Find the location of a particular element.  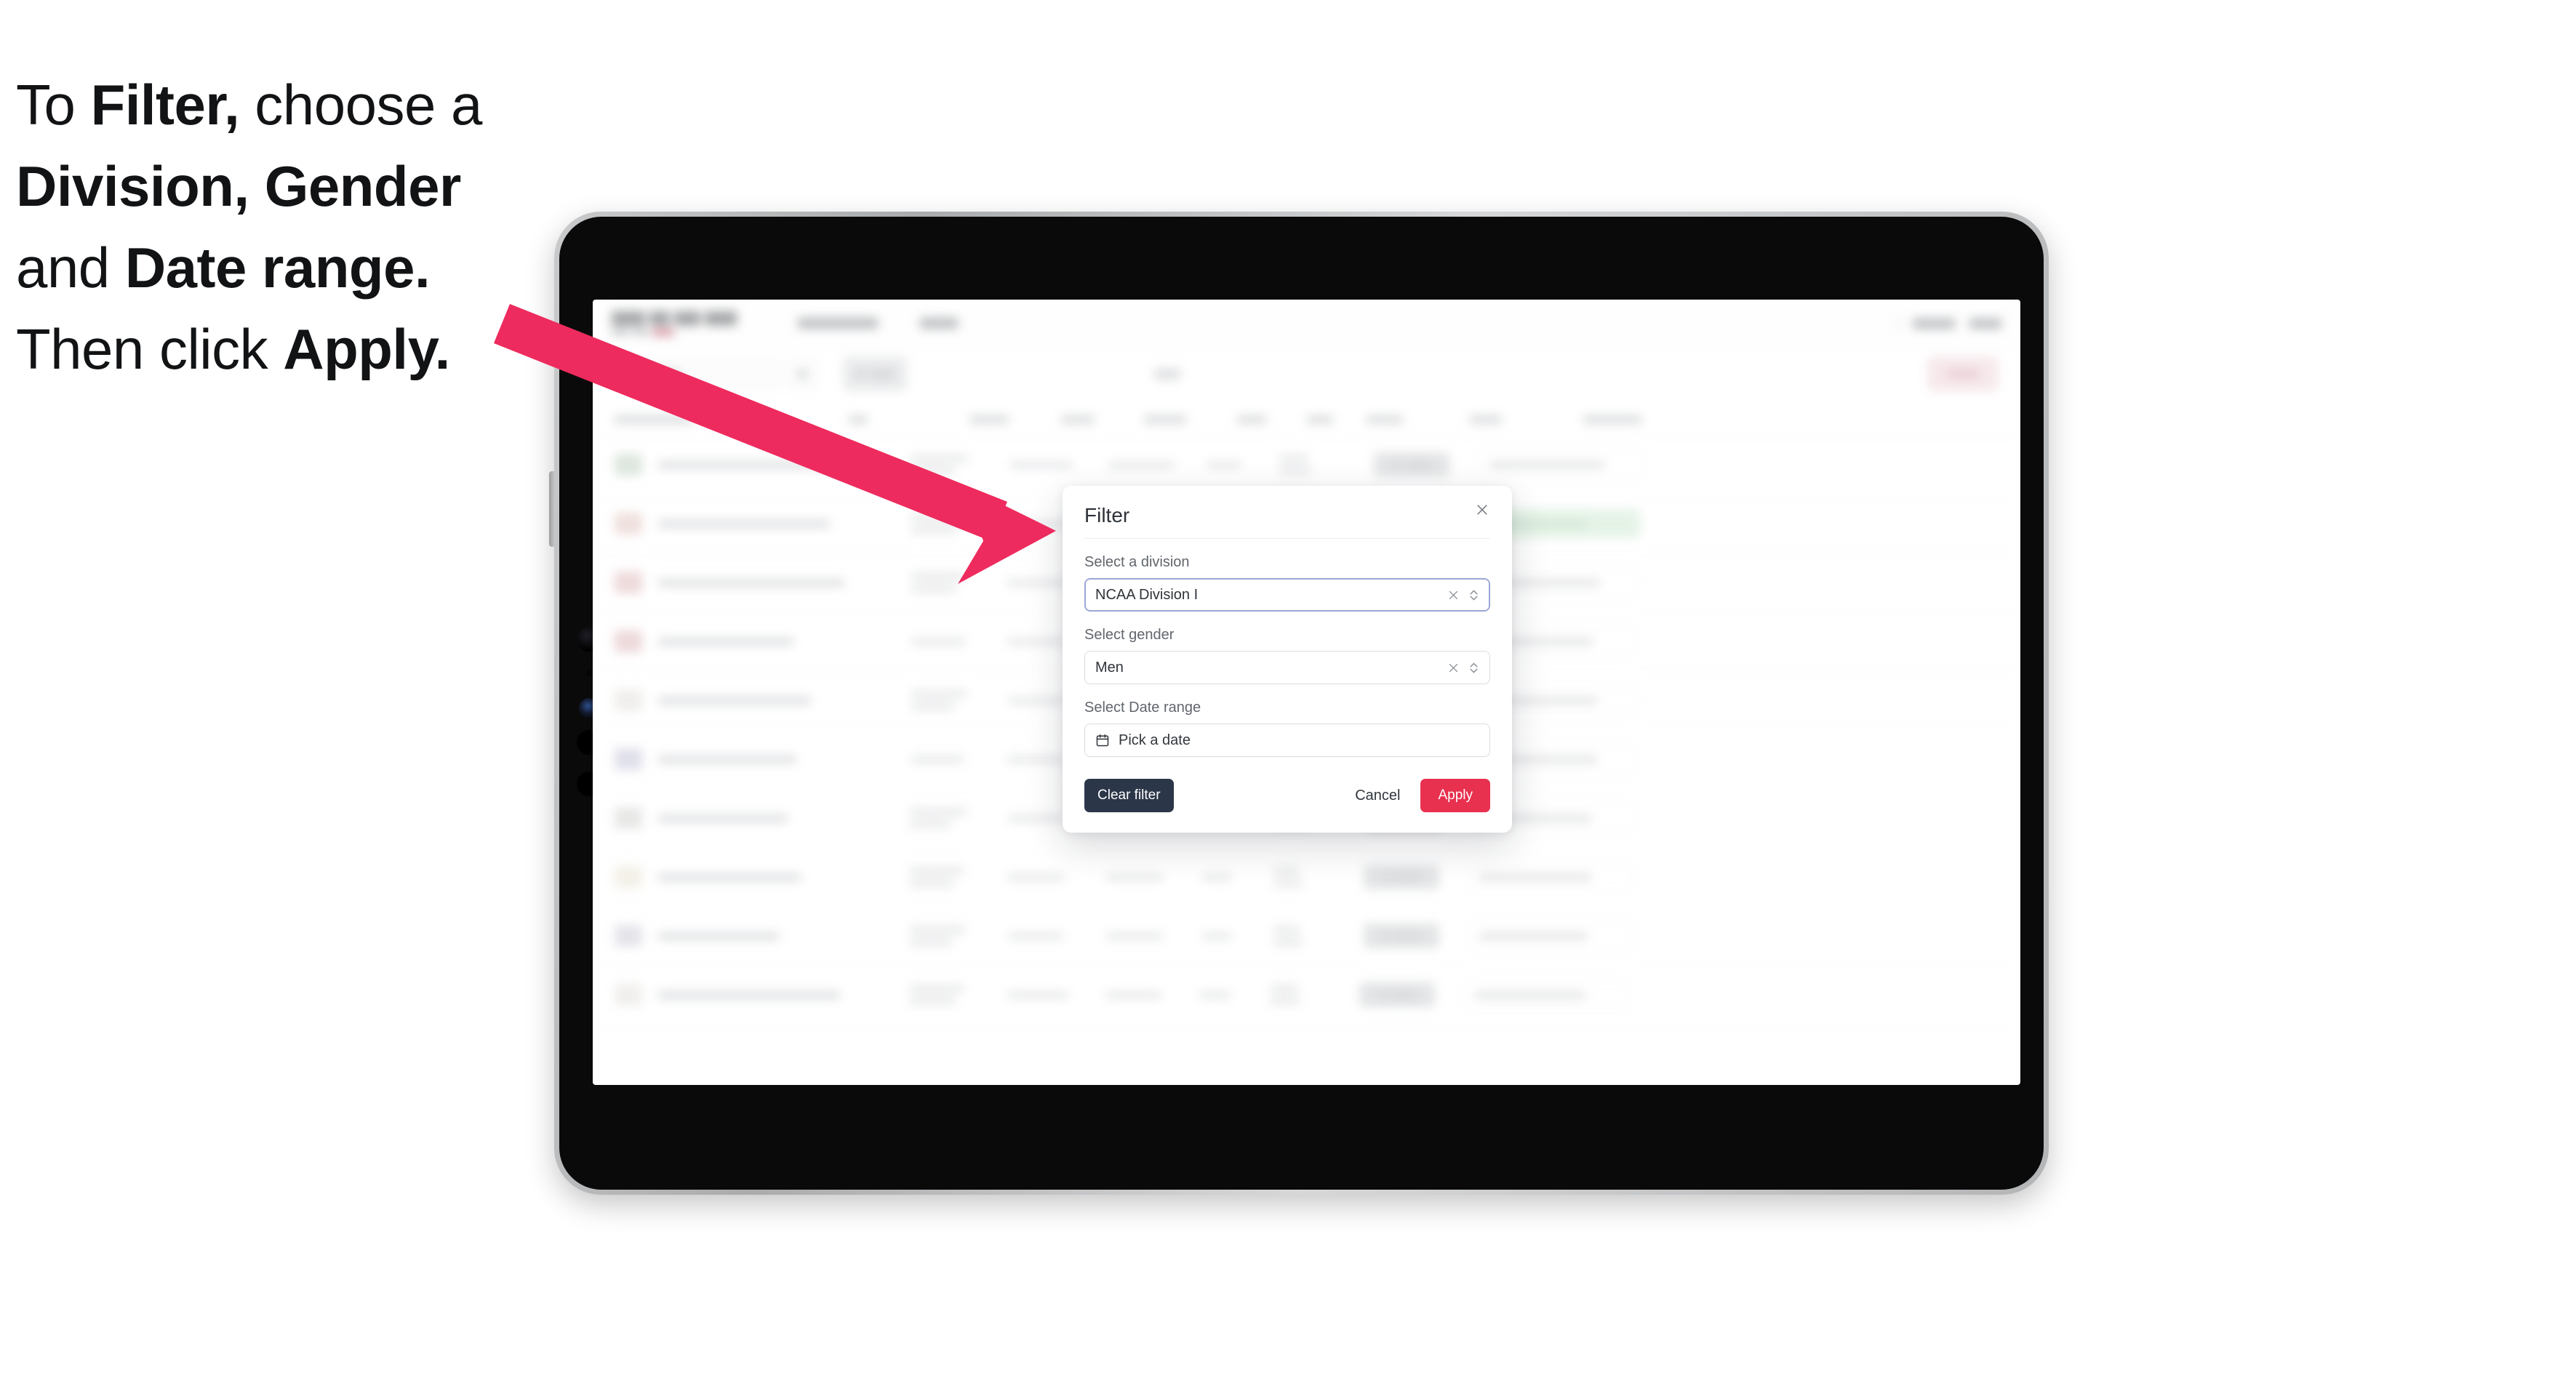

caption-line: Then click Apply. is located at coordinates (233, 349).